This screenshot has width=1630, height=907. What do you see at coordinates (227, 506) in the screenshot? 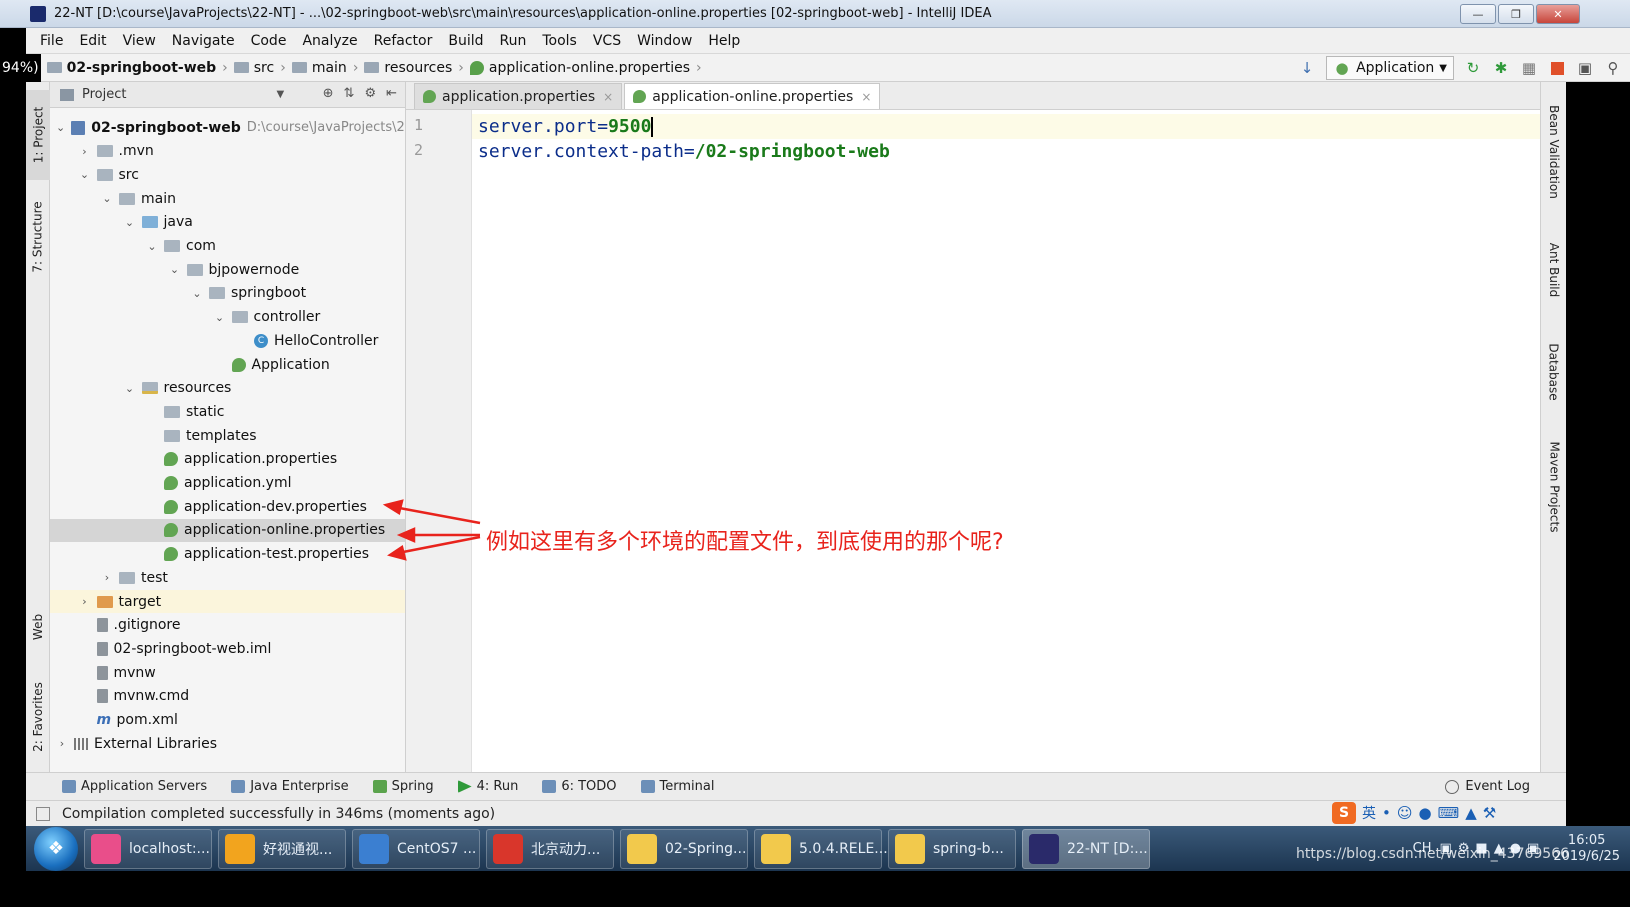
I see `tree-item: application-dev.properties` at bounding box center [227, 506].